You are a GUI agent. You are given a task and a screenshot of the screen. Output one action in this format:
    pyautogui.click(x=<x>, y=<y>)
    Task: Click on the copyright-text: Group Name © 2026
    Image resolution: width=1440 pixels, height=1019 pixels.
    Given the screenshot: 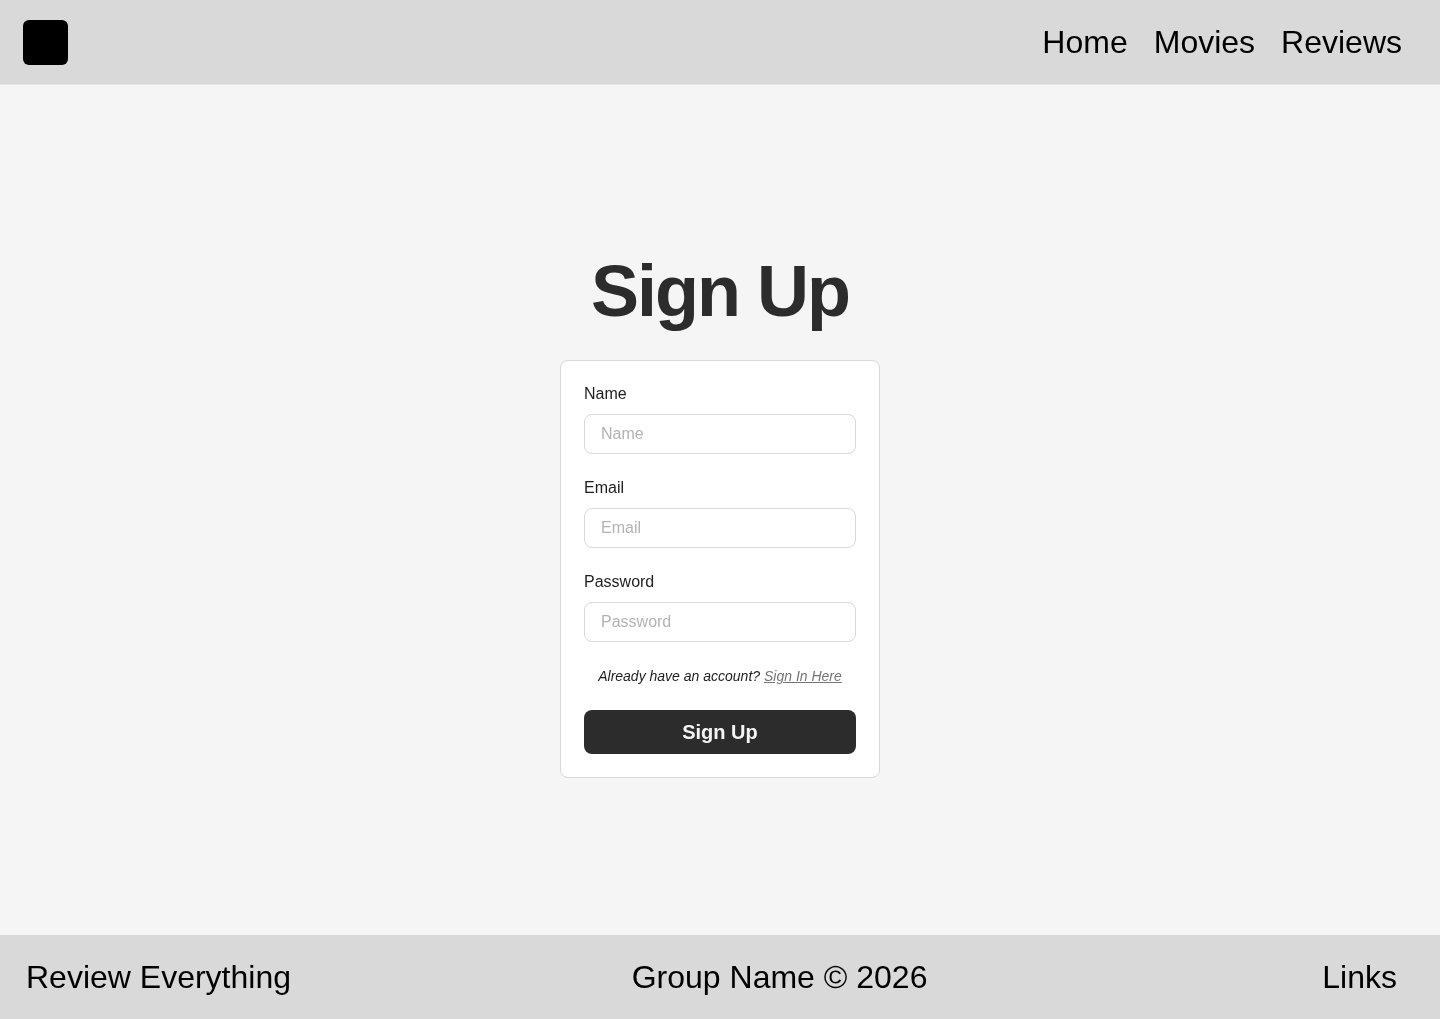 What is the action you would take?
    pyautogui.click(x=779, y=977)
    